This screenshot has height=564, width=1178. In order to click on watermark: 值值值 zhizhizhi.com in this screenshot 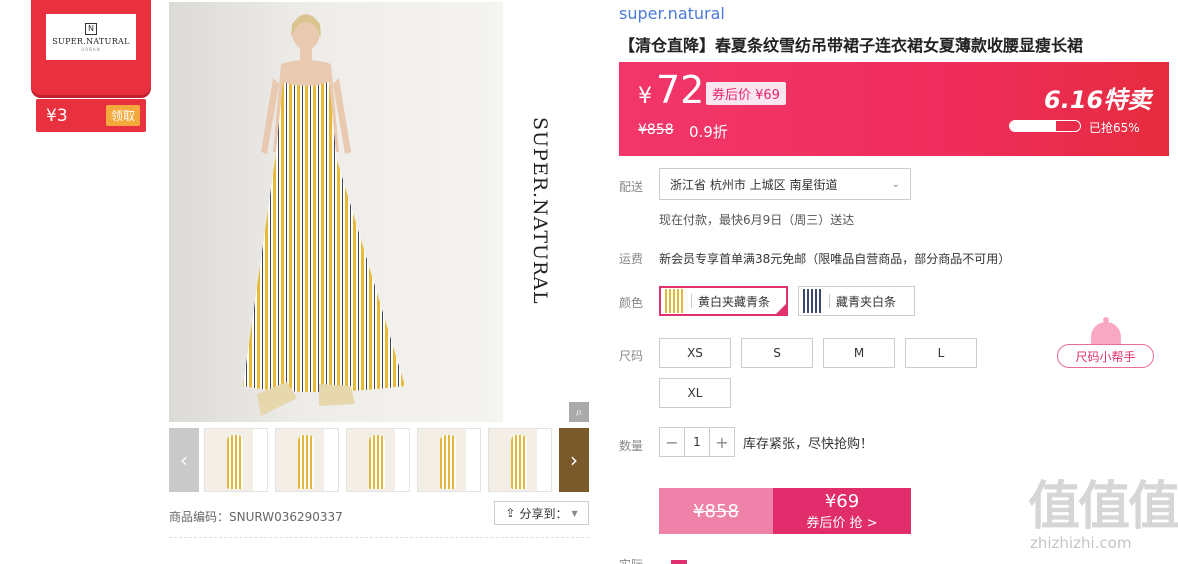, I will do `click(1103, 516)`.